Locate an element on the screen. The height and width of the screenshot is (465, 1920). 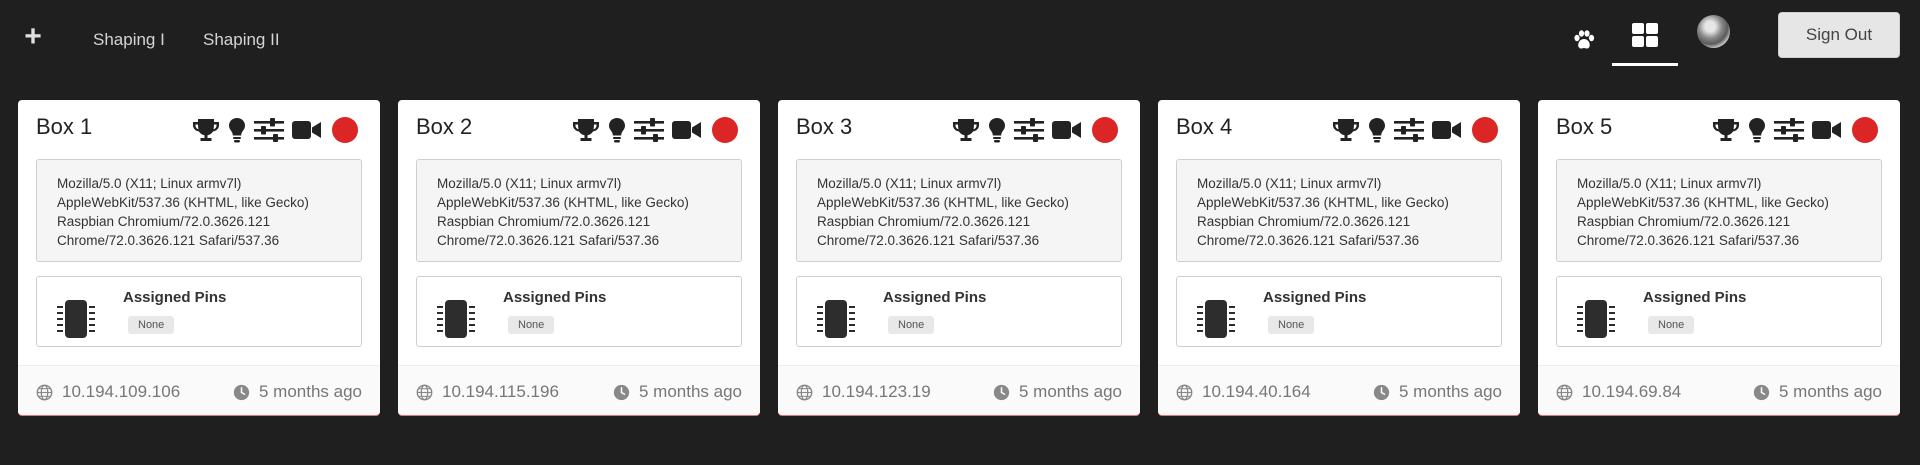
card-footer: 10.194.109.106 5 months ago is located at coordinates (199, 390).